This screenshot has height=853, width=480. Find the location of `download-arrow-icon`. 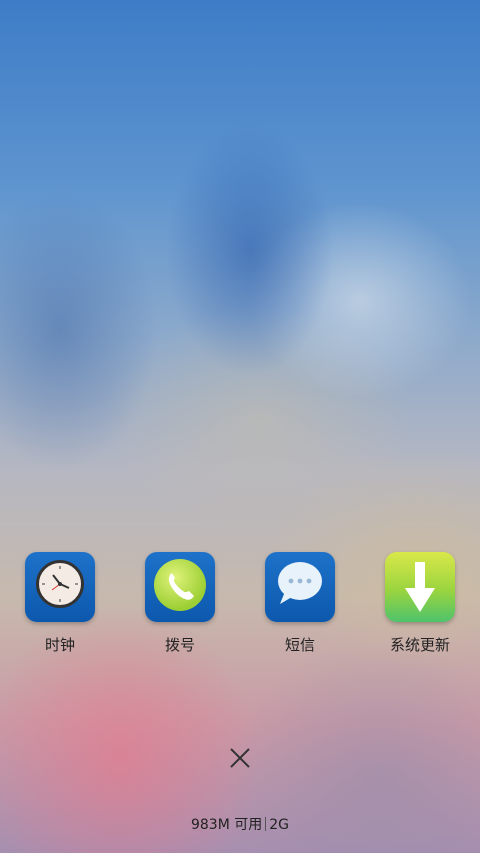

download-arrow-icon is located at coordinates (420, 587).